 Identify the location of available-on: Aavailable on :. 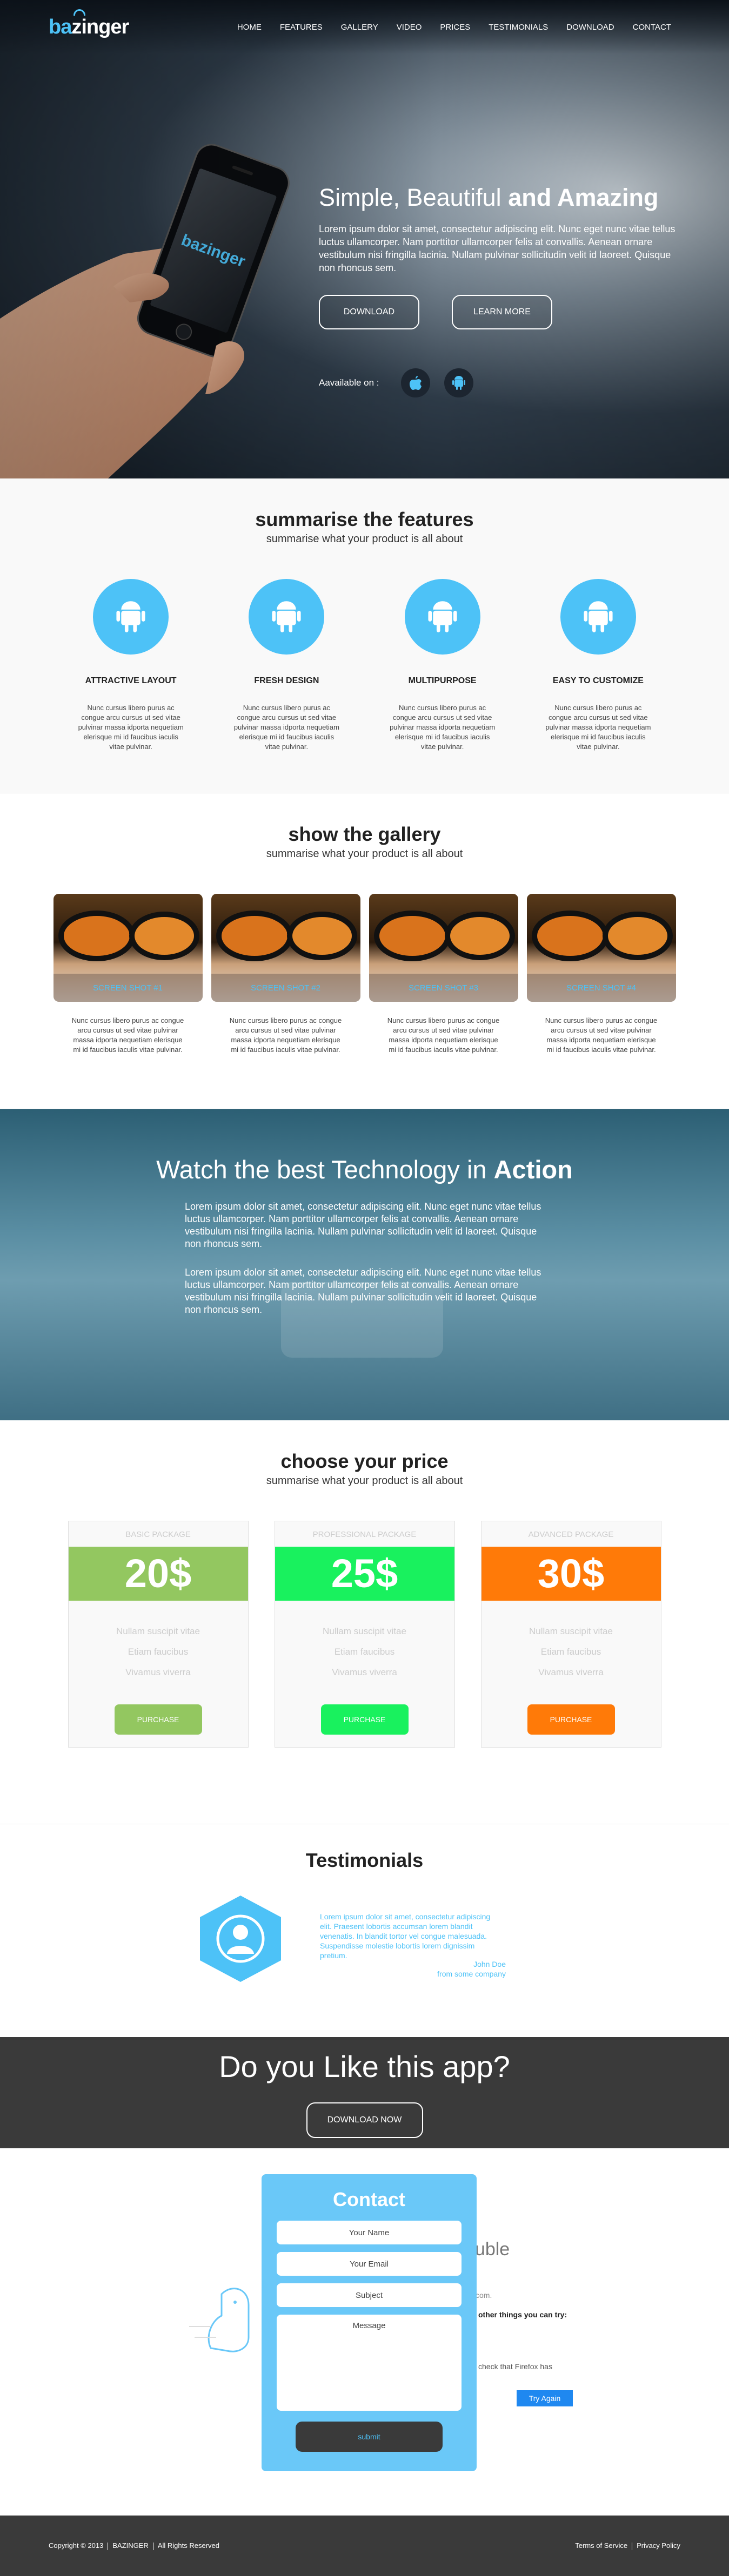
(497, 382).